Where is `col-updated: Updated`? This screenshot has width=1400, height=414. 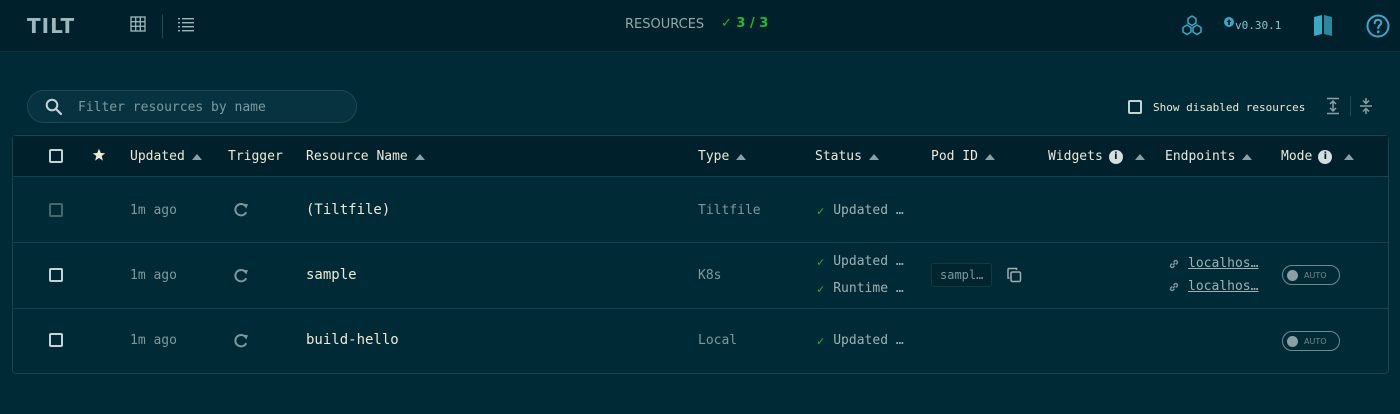 col-updated: Updated is located at coordinates (166, 156).